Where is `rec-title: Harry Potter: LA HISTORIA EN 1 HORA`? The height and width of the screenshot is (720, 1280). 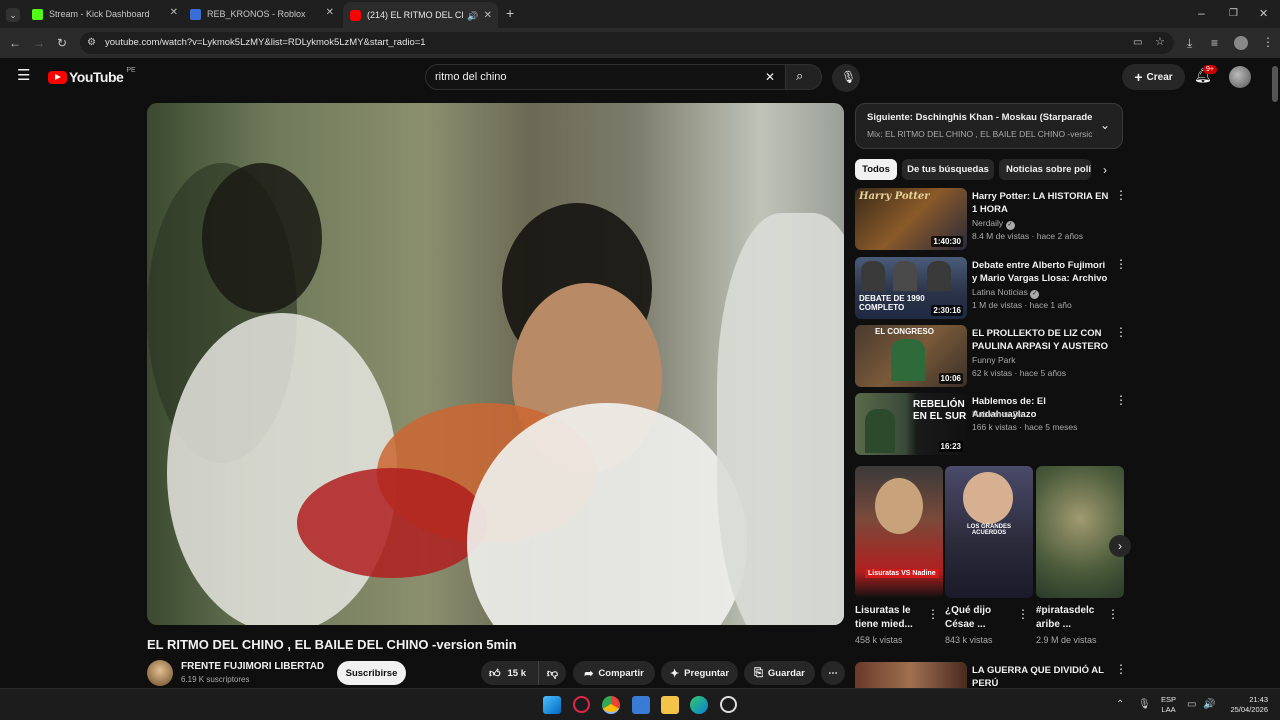 rec-title: Harry Potter: LA HISTORIA EN 1 HORA is located at coordinates (1041, 203).